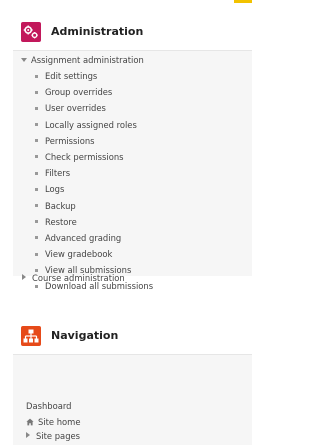 This screenshot has width=320, height=445. Describe the element at coordinates (138, 108) in the screenshot. I see `admin-item-user-overrides: User overrides` at that location.